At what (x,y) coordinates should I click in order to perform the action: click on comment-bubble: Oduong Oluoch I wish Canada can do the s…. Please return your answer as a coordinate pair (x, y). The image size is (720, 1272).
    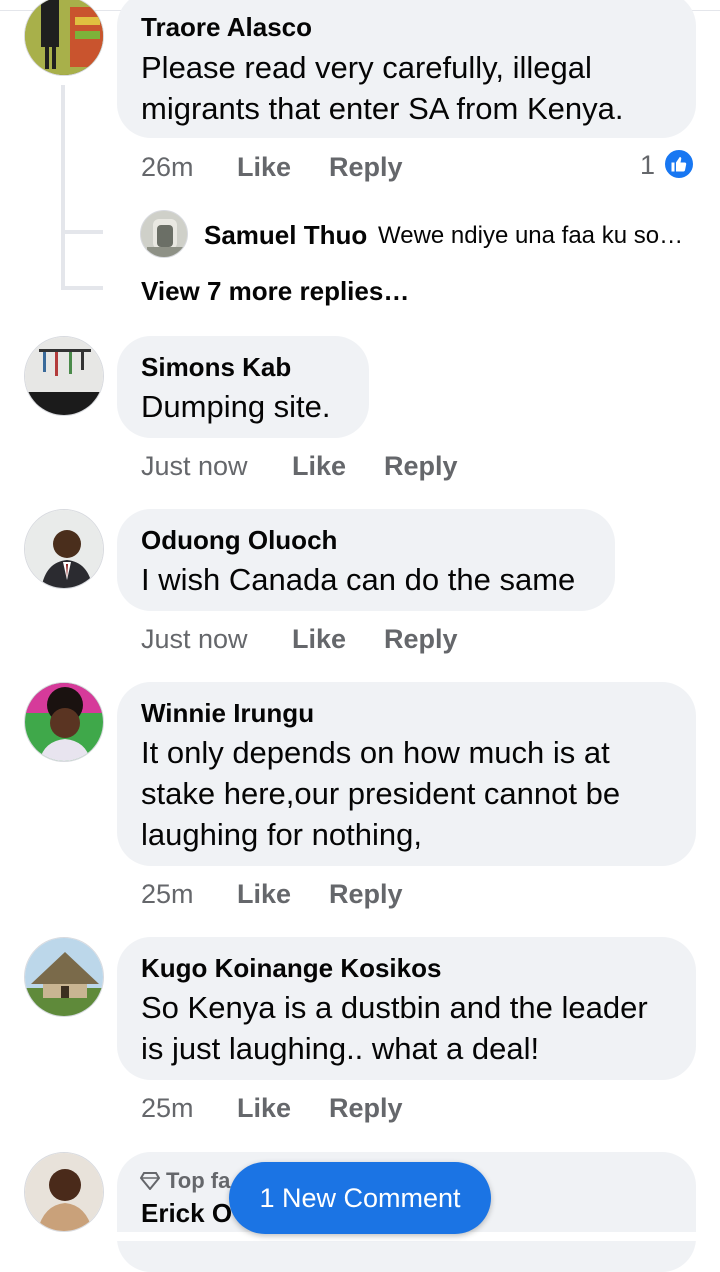
    Looking at the image, I should click on (366, 560).